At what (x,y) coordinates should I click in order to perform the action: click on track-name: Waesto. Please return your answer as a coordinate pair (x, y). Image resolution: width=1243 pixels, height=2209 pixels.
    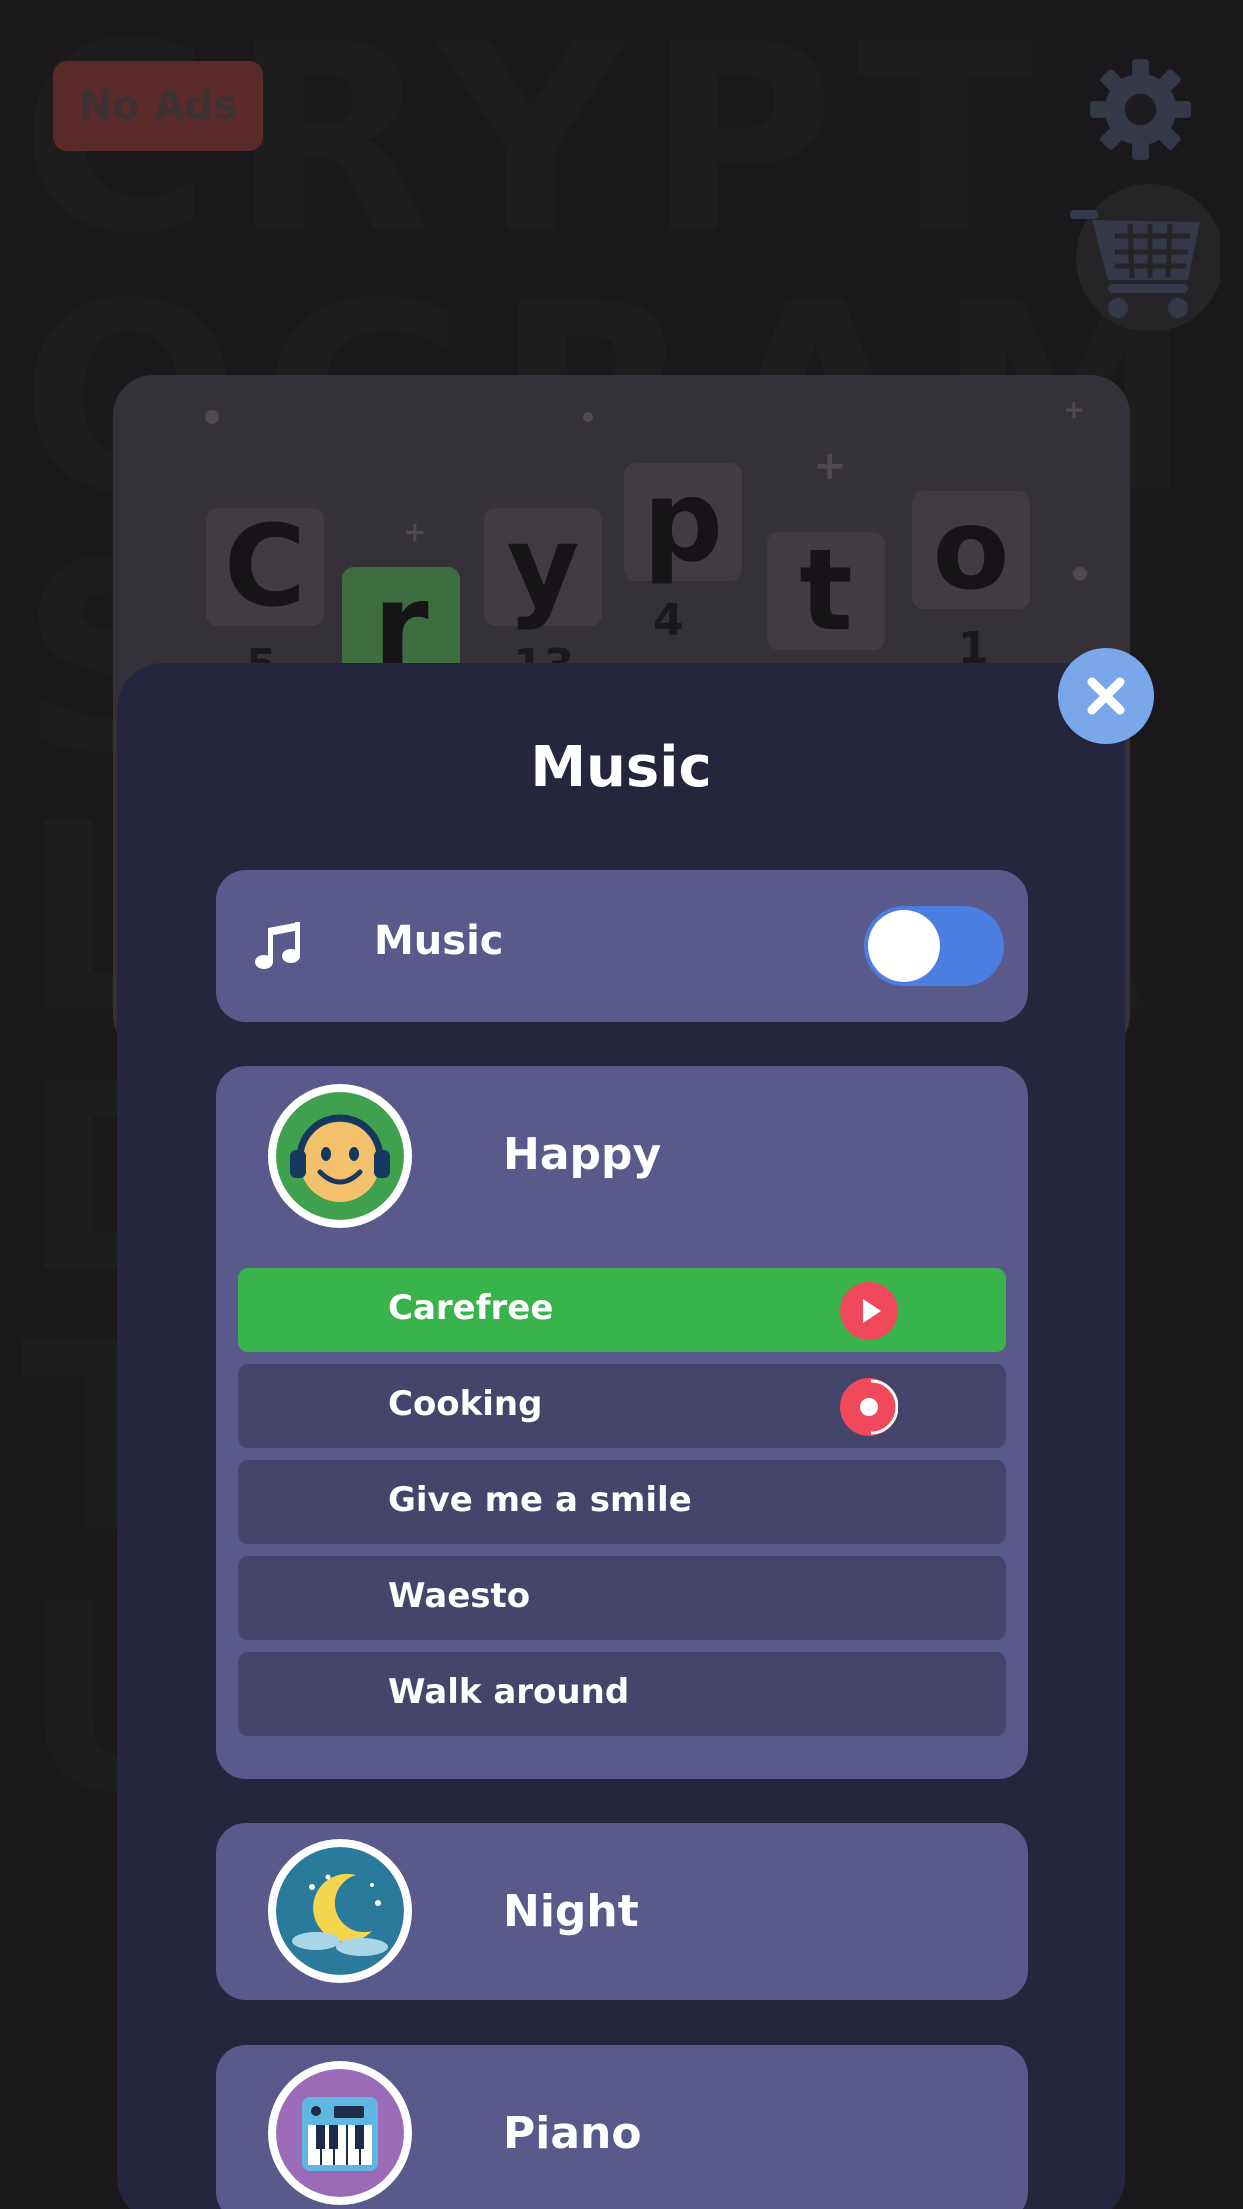
    Looking at the image, I should click on (459, 1596).